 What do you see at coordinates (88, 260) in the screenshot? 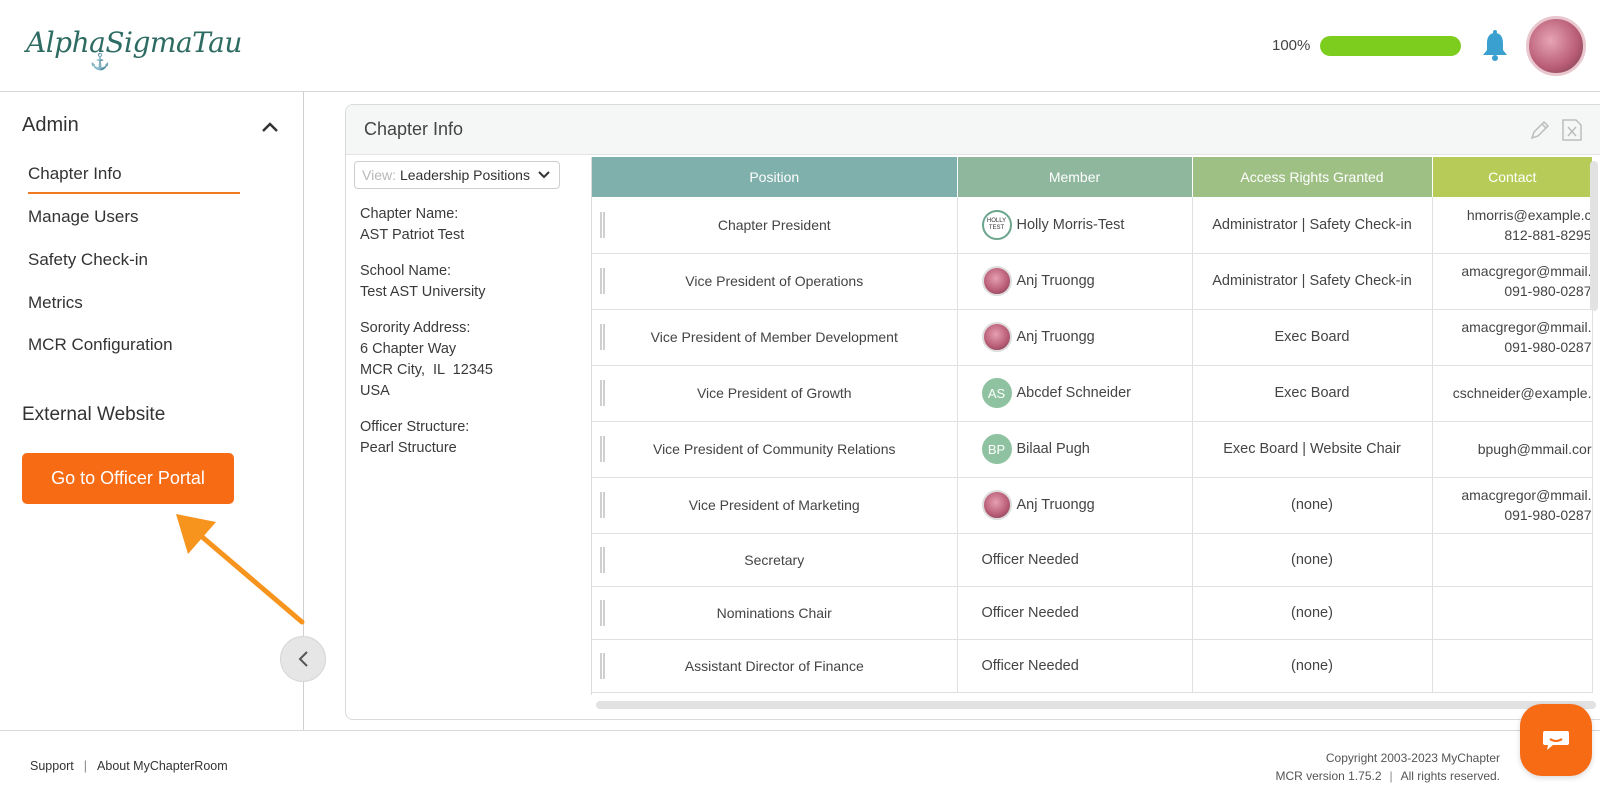
I see `sidebar-item-safety-checkin: Safety Check-in` at bounding box center [88, 260].